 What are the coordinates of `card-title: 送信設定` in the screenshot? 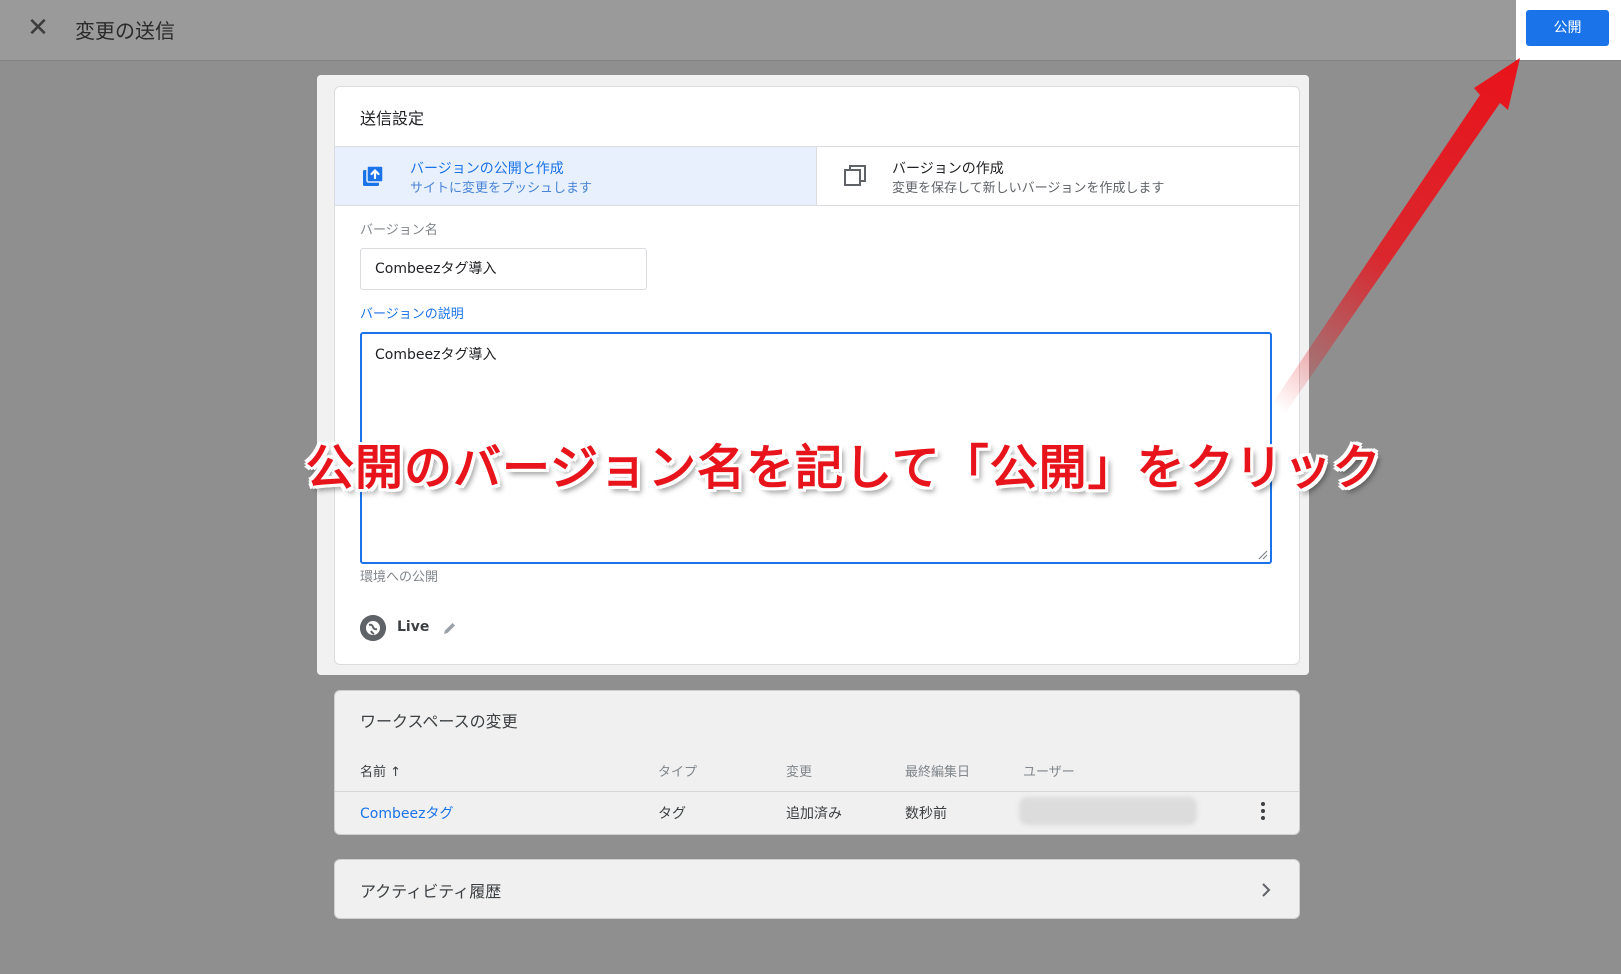 It's located at (392, 118).